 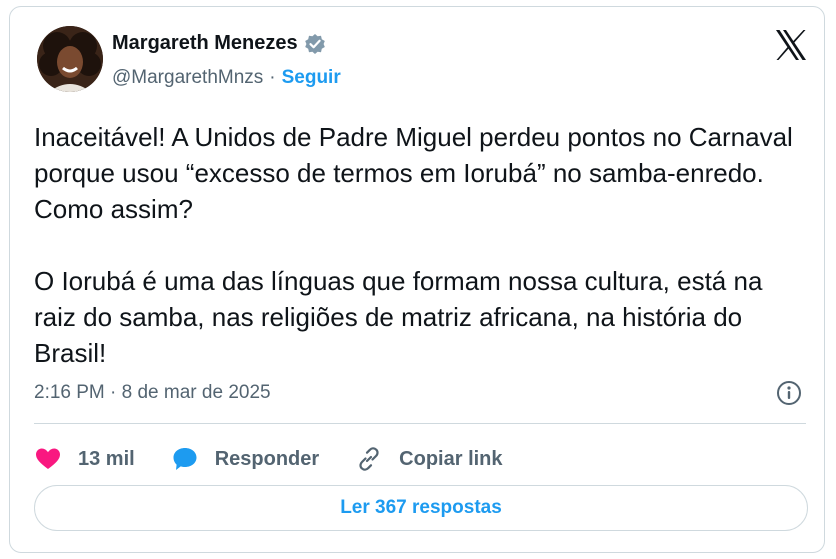 I want to click on x-logo-icon, so click(x=791, y=45).